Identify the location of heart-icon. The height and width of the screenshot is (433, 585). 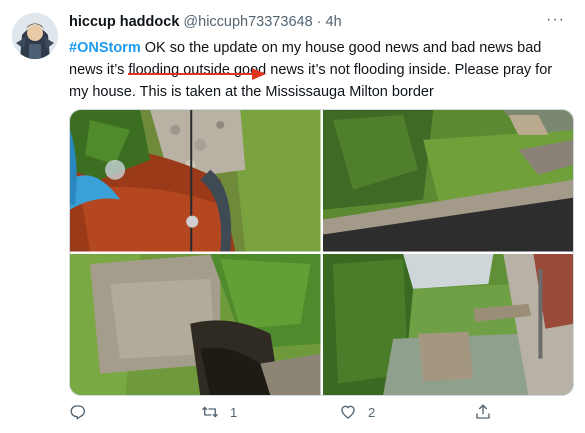
(348, 412).